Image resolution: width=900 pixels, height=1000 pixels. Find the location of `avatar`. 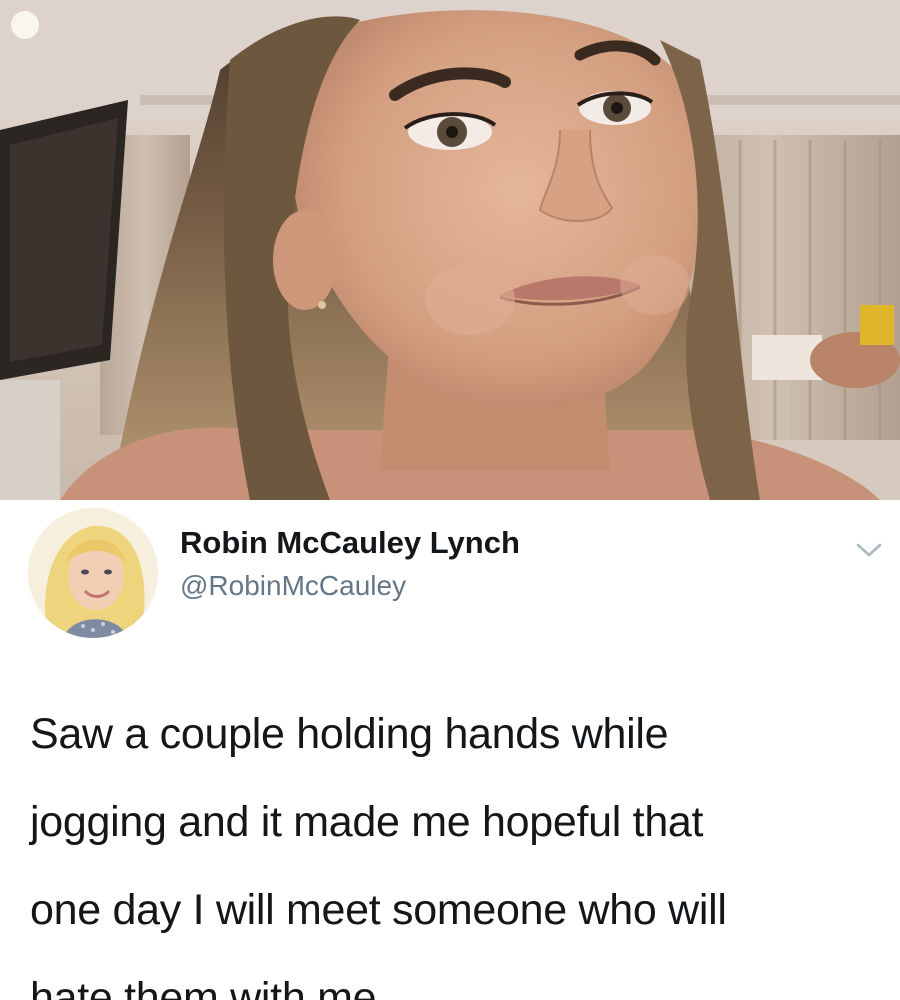

avatar is located at coordinates (93, 573).